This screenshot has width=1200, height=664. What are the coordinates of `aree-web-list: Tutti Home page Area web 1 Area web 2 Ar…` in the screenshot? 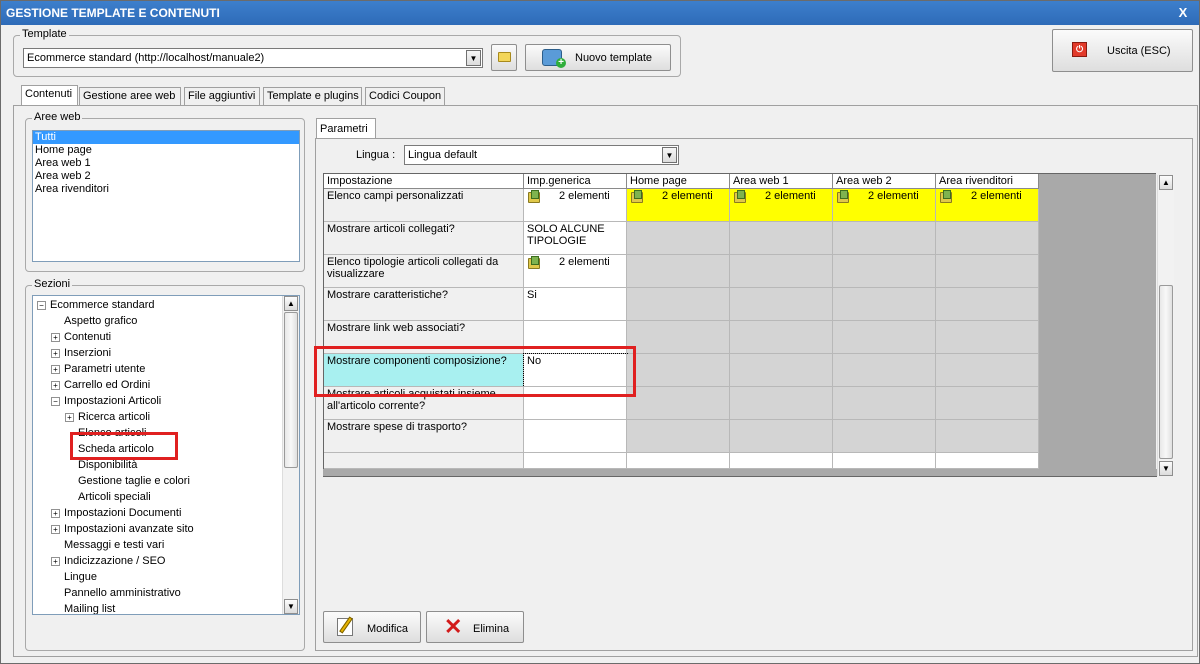 It's located at (166, 196).